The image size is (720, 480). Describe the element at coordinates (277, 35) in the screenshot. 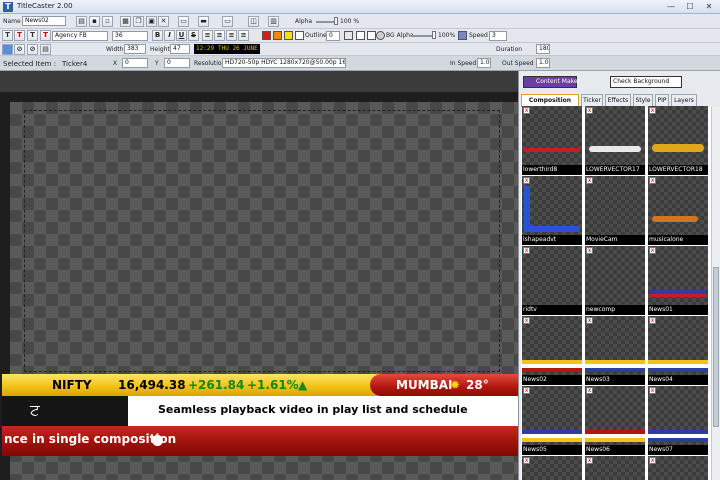

I see `color-swatch-orange` at that location.